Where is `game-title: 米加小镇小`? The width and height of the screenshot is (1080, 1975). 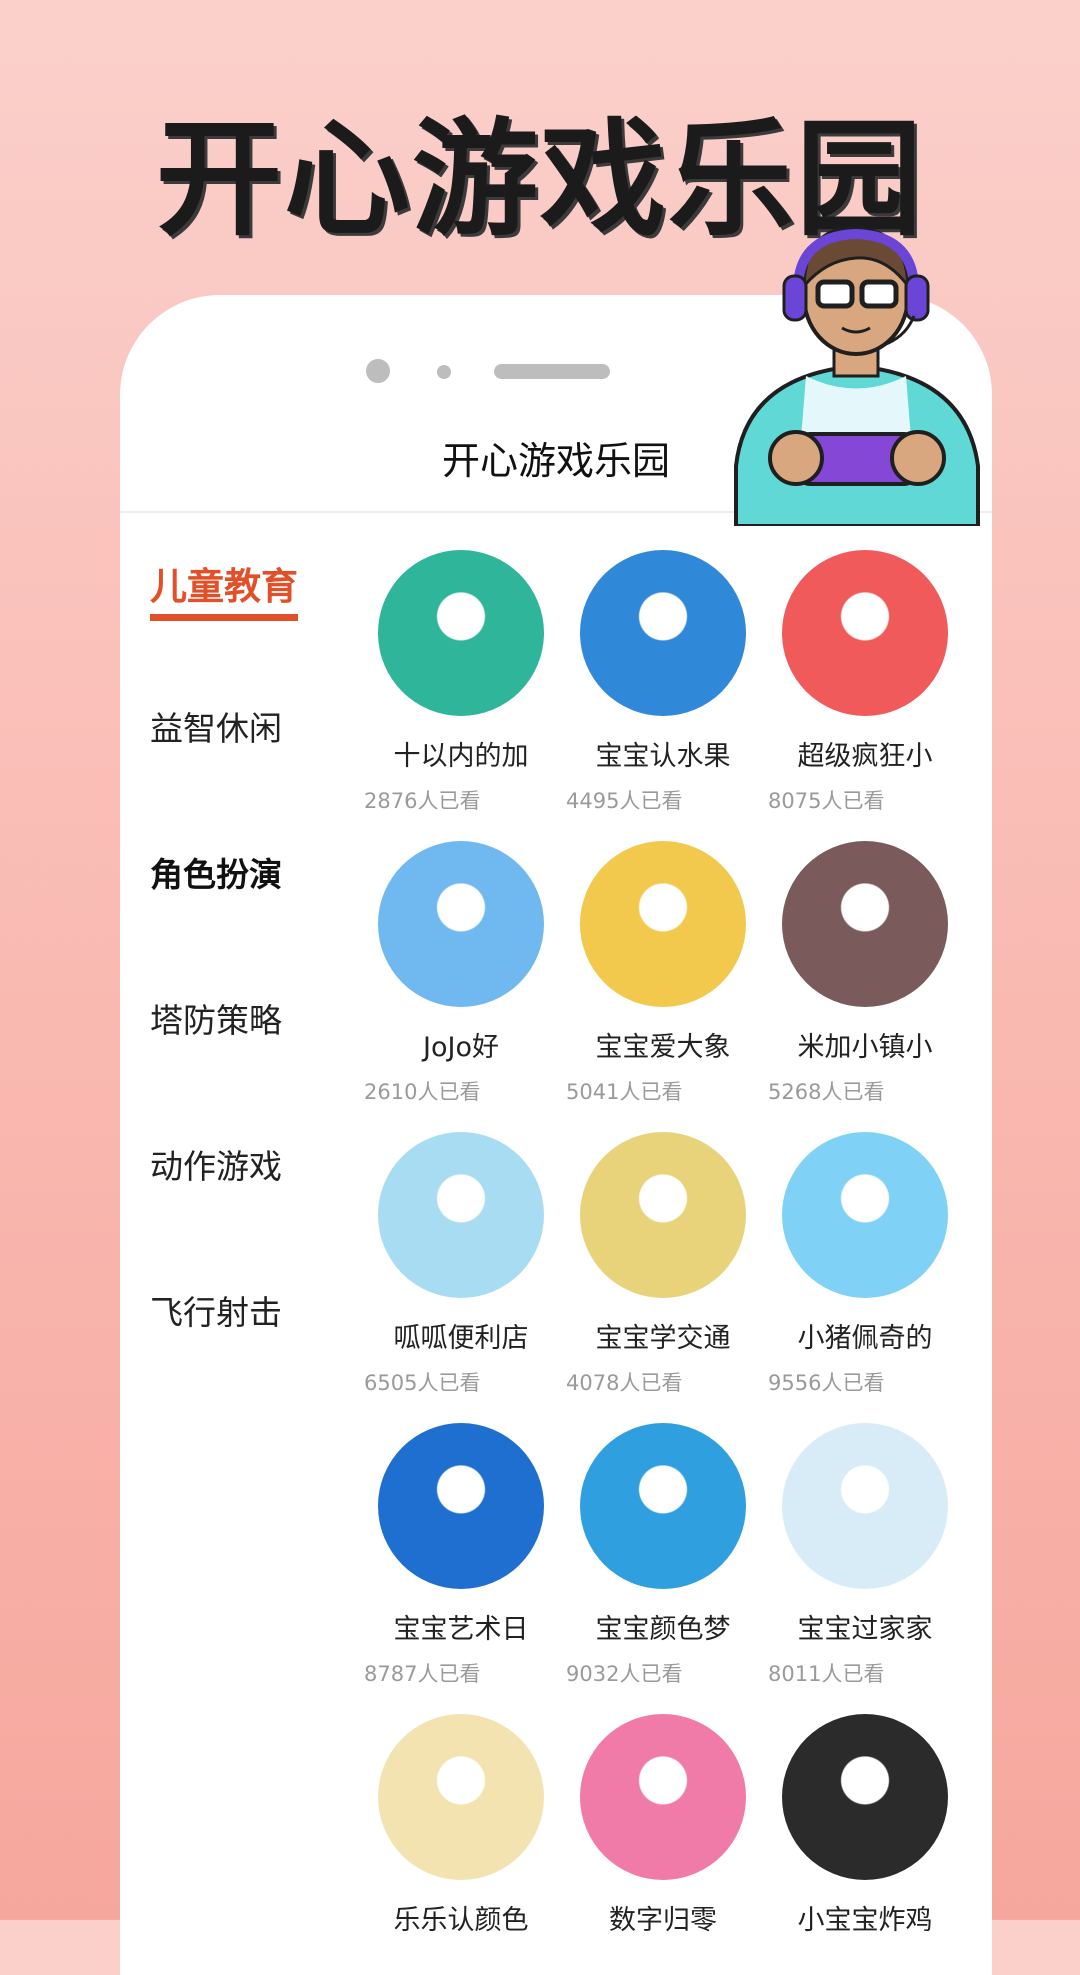 game-title: 米加小镇小 is located at coordinates (865, 1047).